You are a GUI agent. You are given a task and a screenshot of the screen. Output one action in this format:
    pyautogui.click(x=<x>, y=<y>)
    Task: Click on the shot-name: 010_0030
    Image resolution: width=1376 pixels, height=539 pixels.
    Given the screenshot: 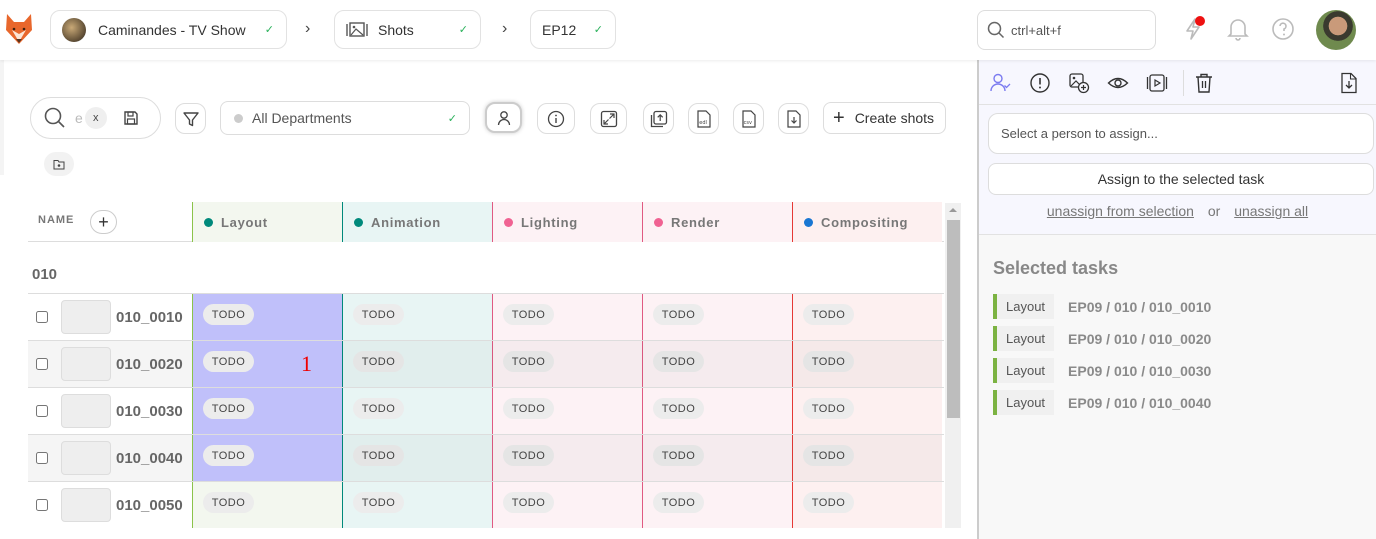 What is the action you would take?
    pyautogui.click(x=149, y=411)
    